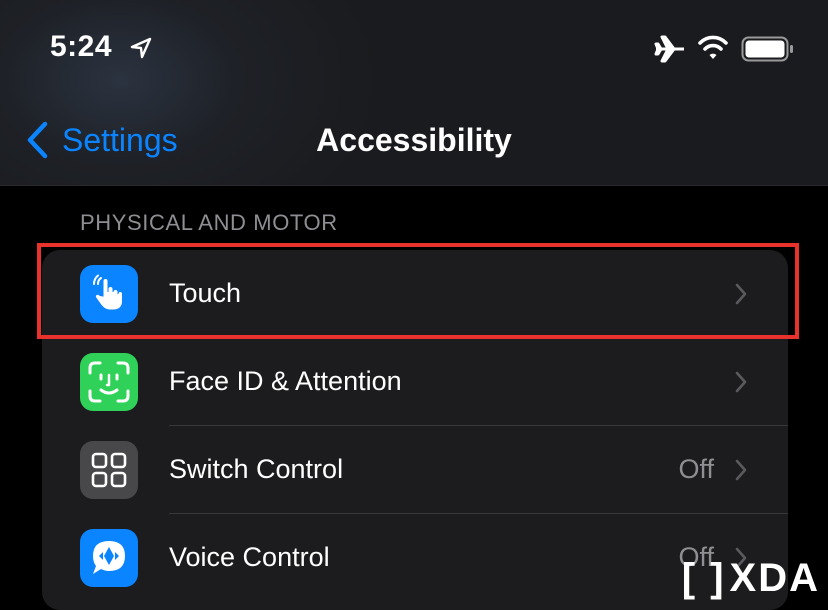 The image size is (828, 610). What do you see at coordinates (669, 49) in the screenshot?
I see `airplane-mode-icon` at bounding box center [669, 49].